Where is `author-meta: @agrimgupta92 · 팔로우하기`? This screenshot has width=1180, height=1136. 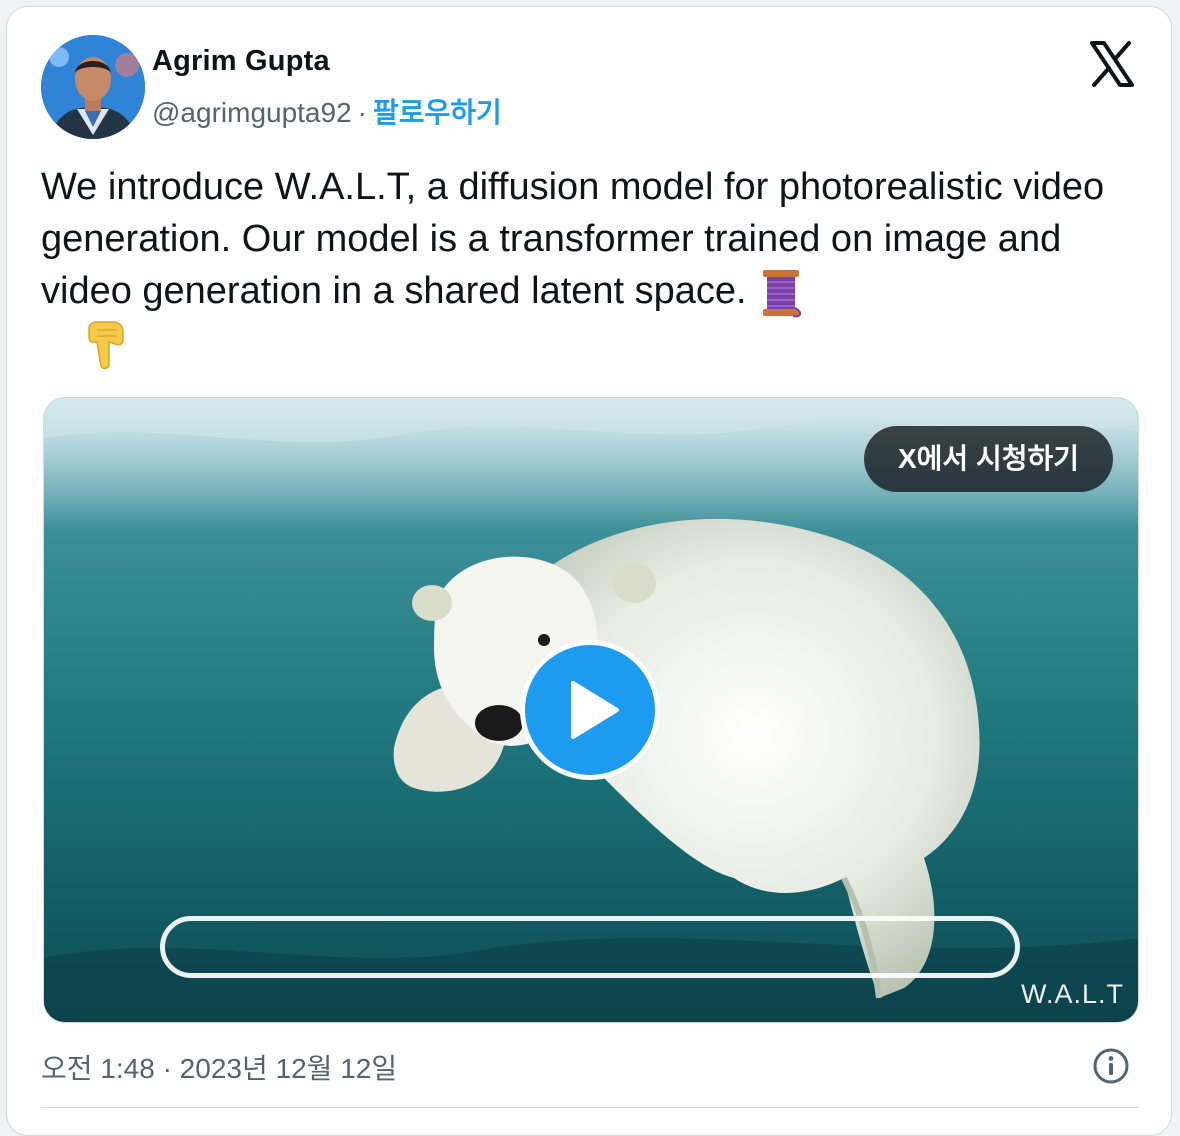 author-meta: @agrimgupta92 · 팔로우하기 is located at coordinates (327, 111).